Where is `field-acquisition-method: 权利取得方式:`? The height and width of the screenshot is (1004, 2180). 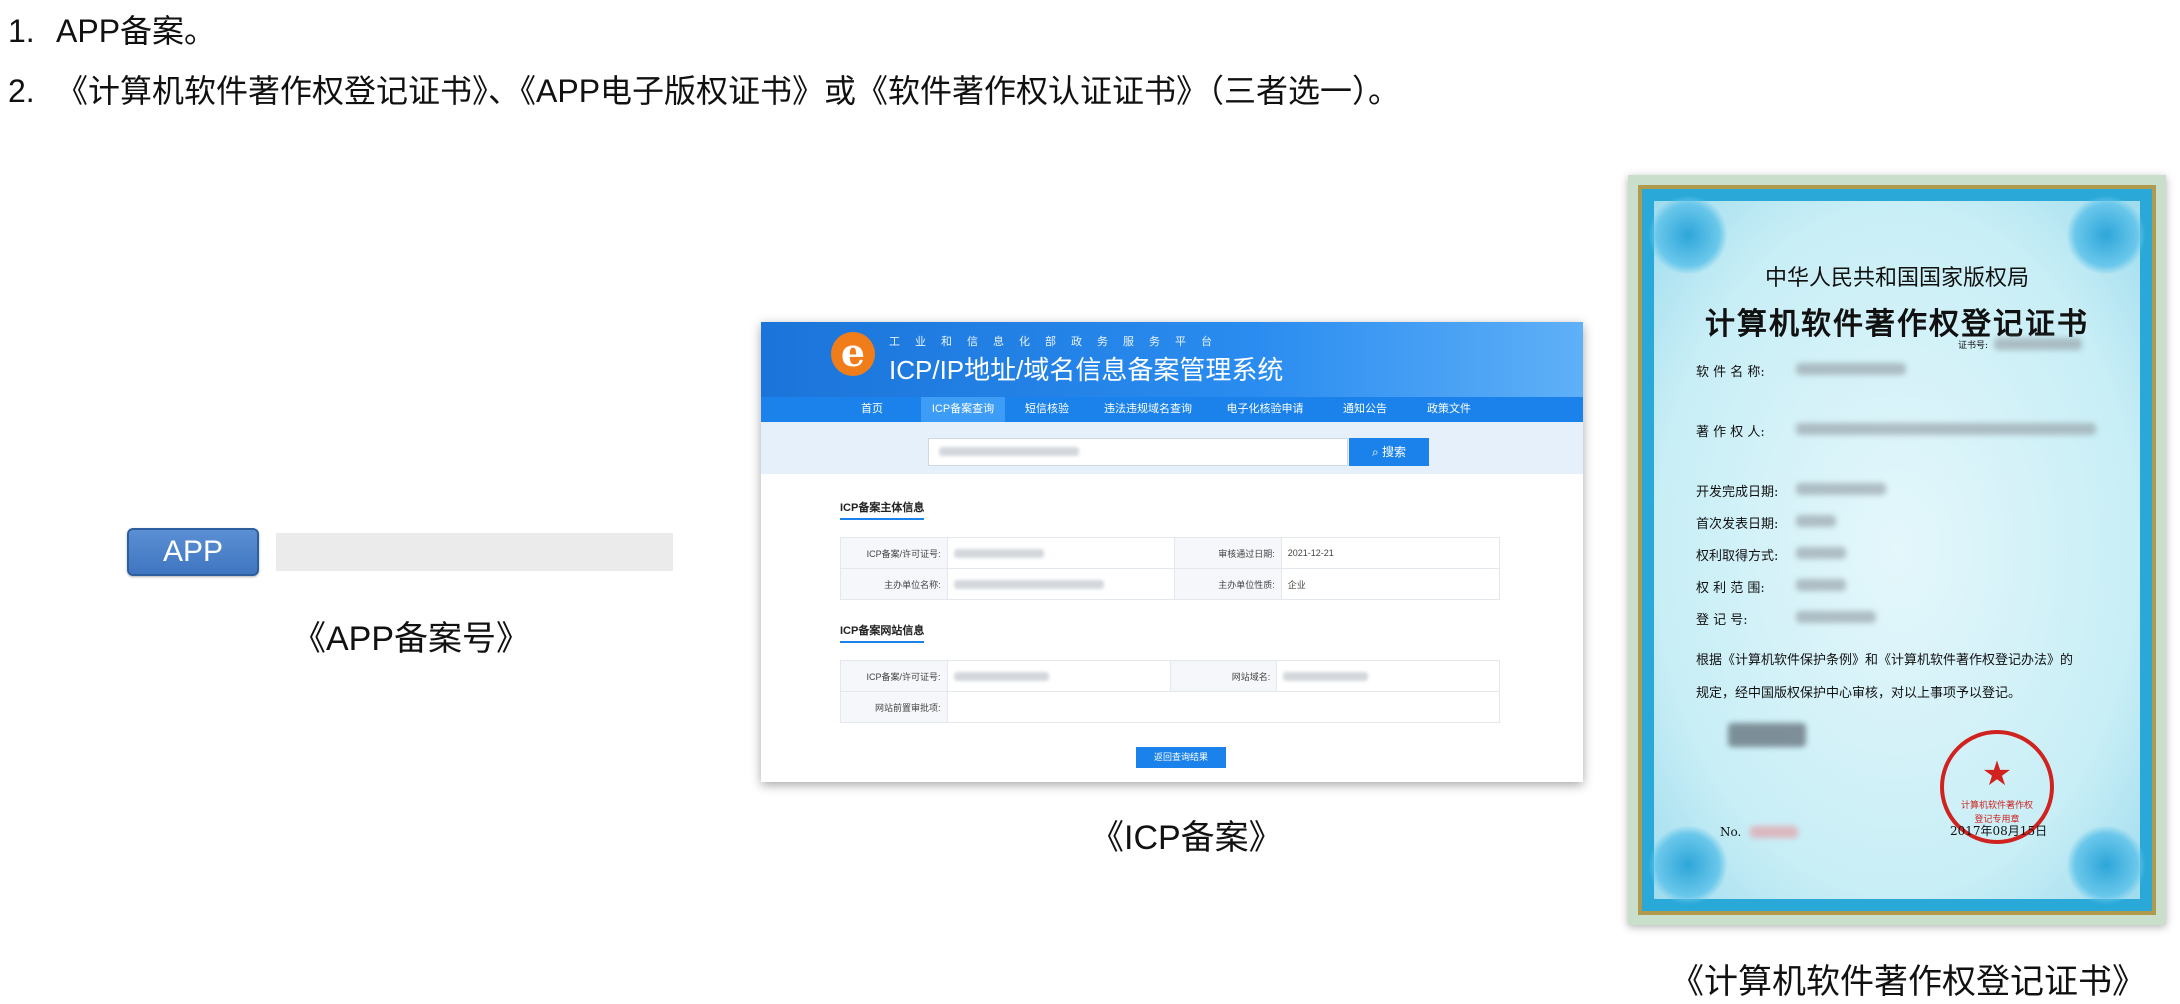 field-acquisition-method: 权利取得方式: is located at coordinates (1737, 556).